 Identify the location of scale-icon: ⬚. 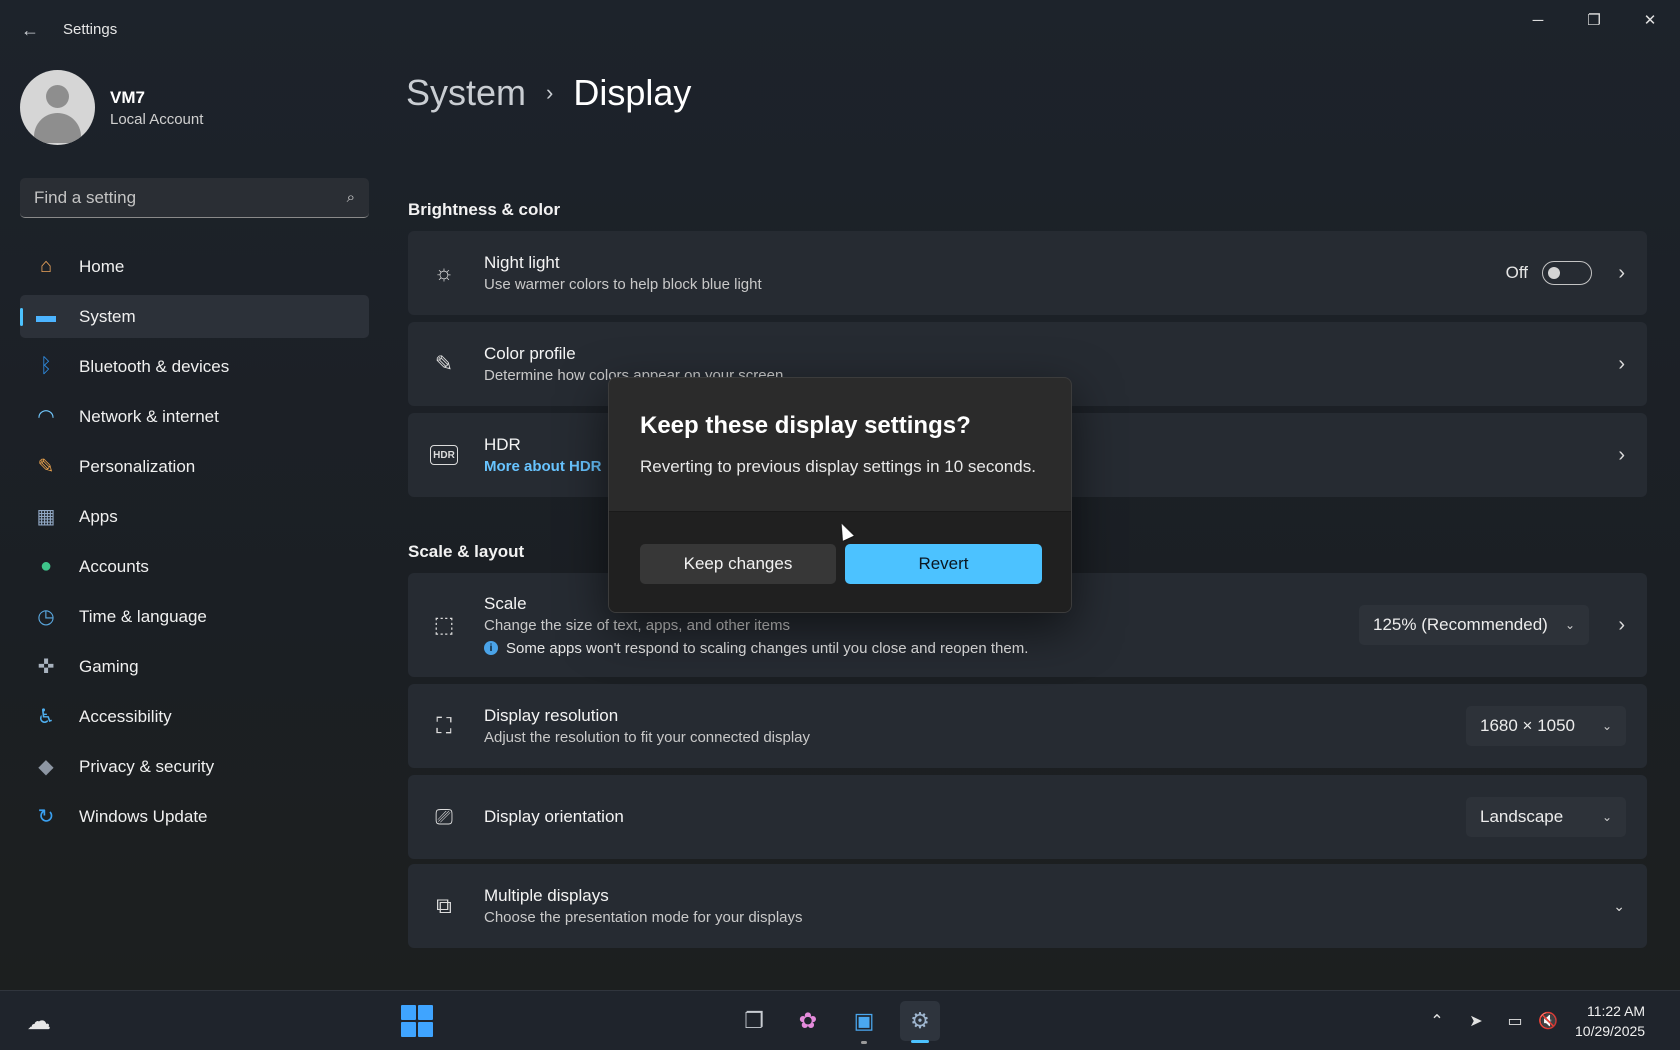
(444, 624).